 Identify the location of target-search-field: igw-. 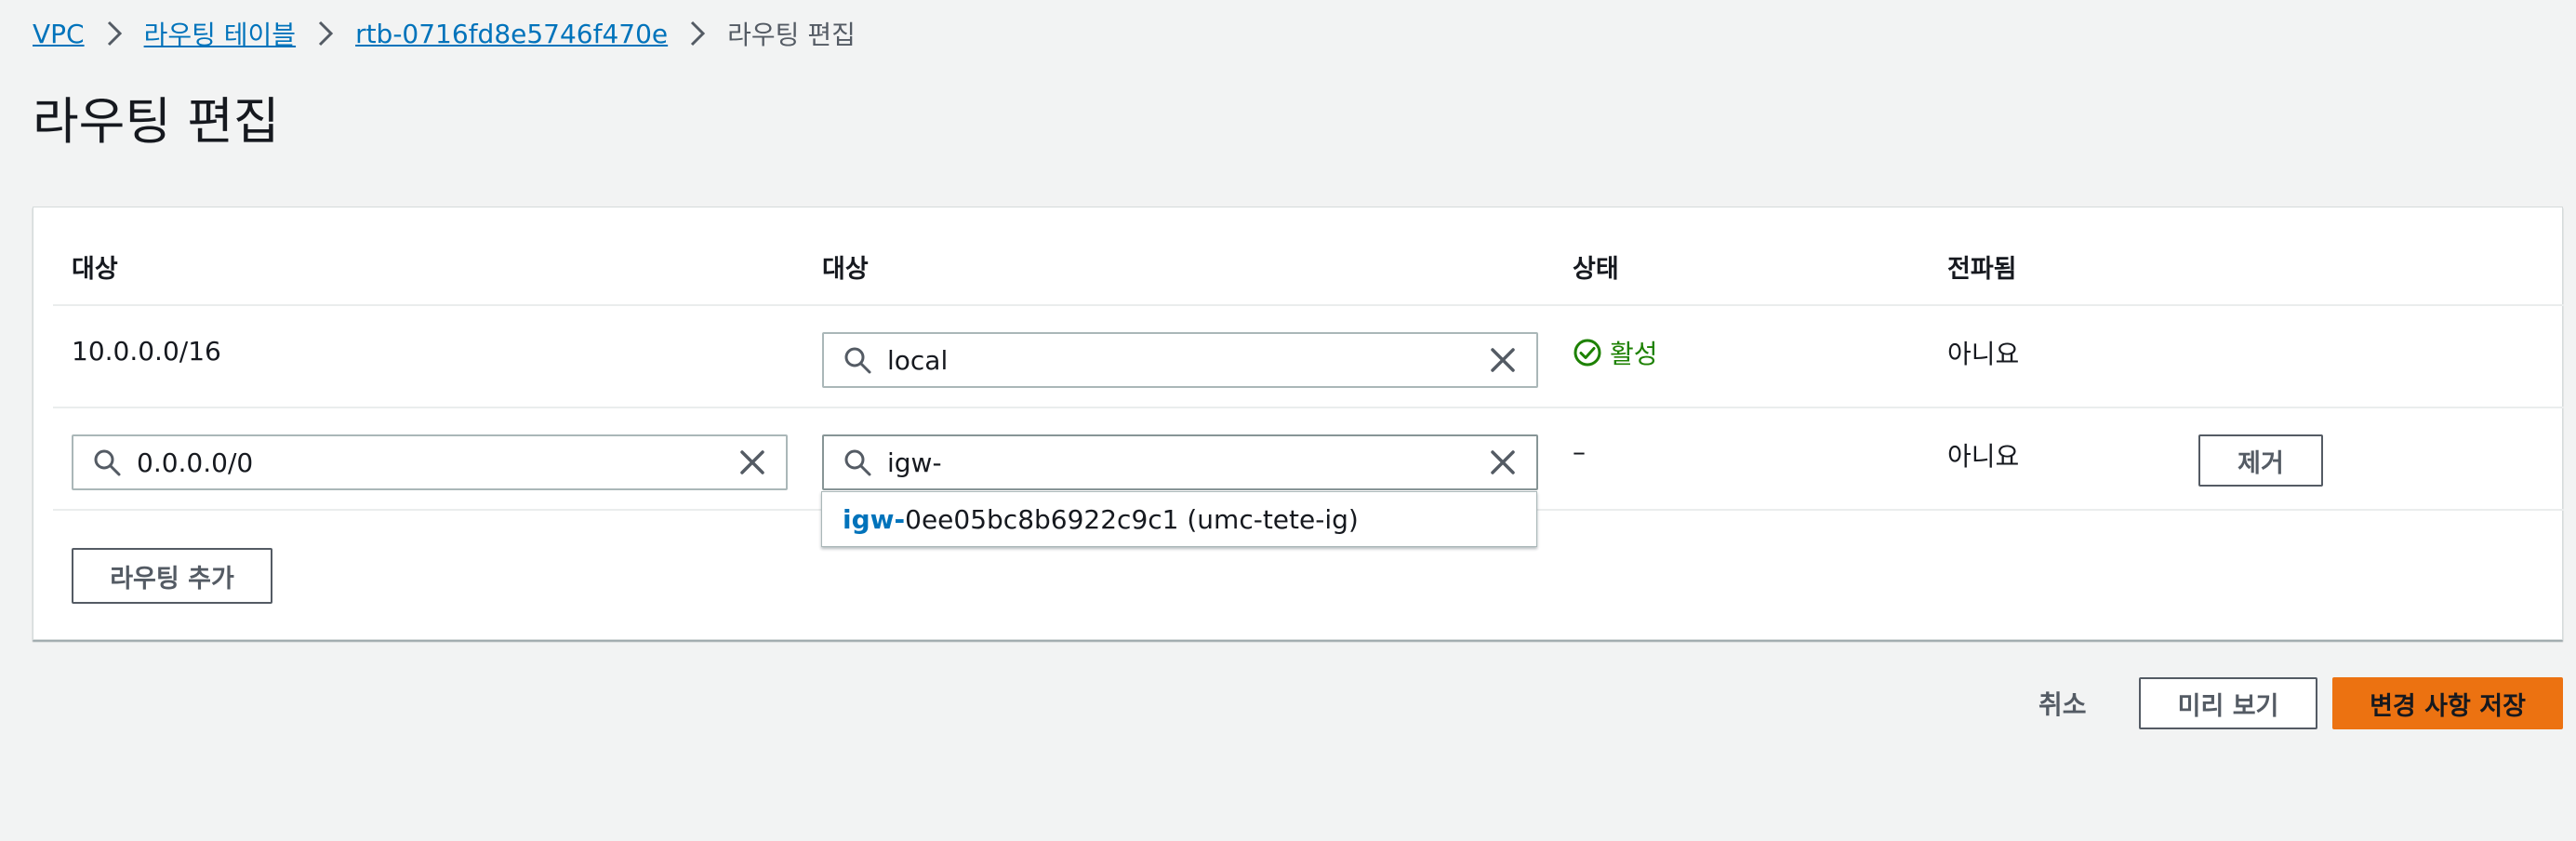
(1180, 462).